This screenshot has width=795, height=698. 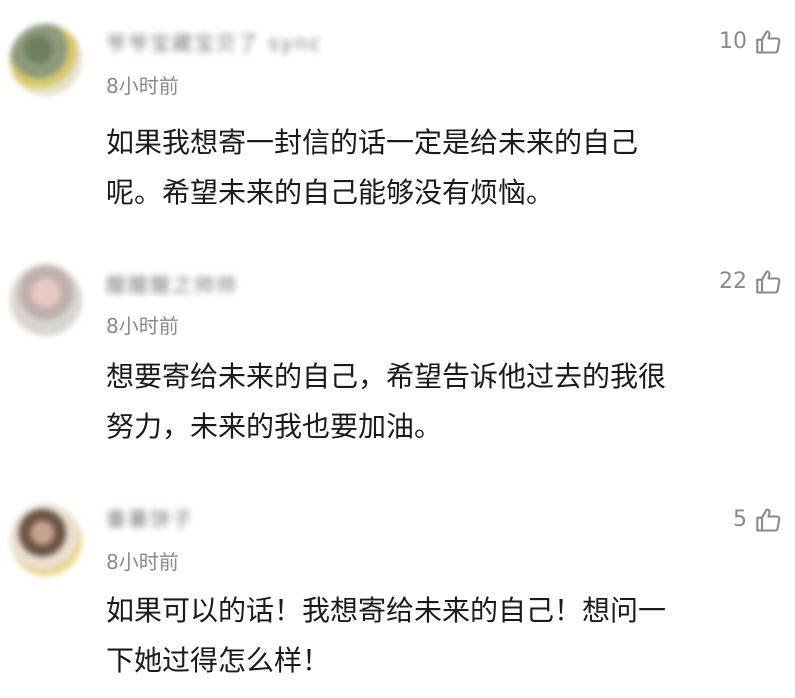 What do you see at coordinates (172, 285) in the screenshot?
I see `username: 醒醒醒之帅帅` at bounding box center [172, 285].